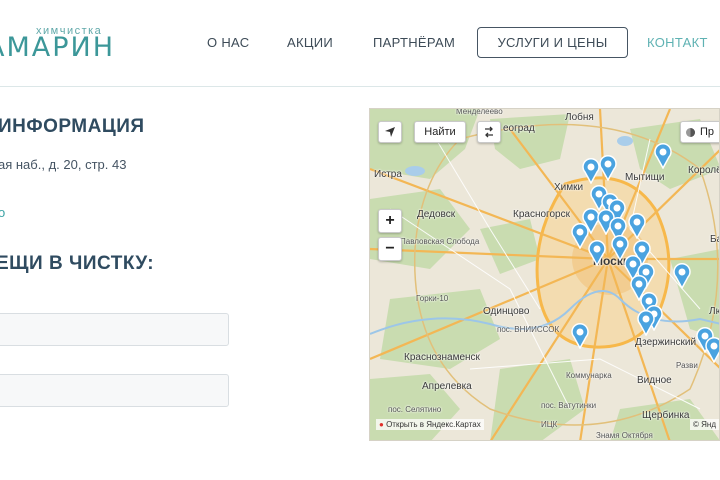  What do you see at coordinates (541, 214) in the screenshot?
I see `map-label-krasnogorsk: Красногорск` at bounding box center [541, 214].